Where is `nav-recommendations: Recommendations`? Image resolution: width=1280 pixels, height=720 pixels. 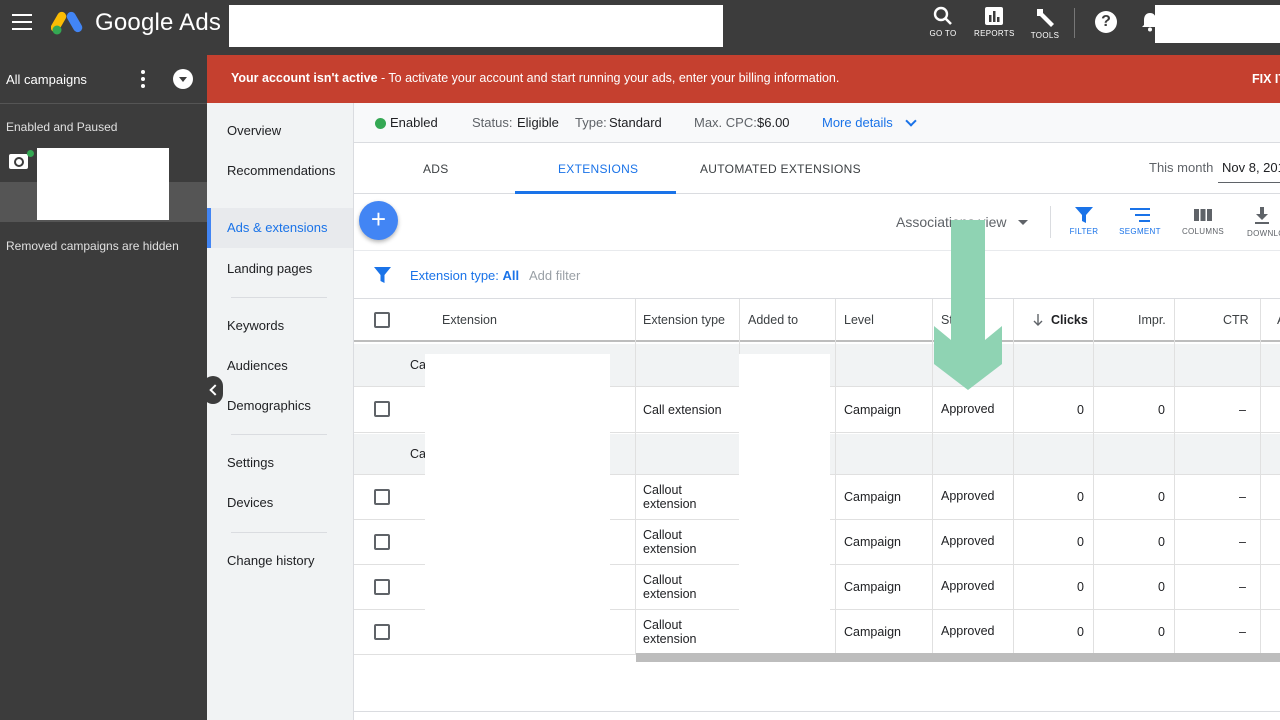
nav-recommendations: Recommendations is located at coordinates (281, 170).